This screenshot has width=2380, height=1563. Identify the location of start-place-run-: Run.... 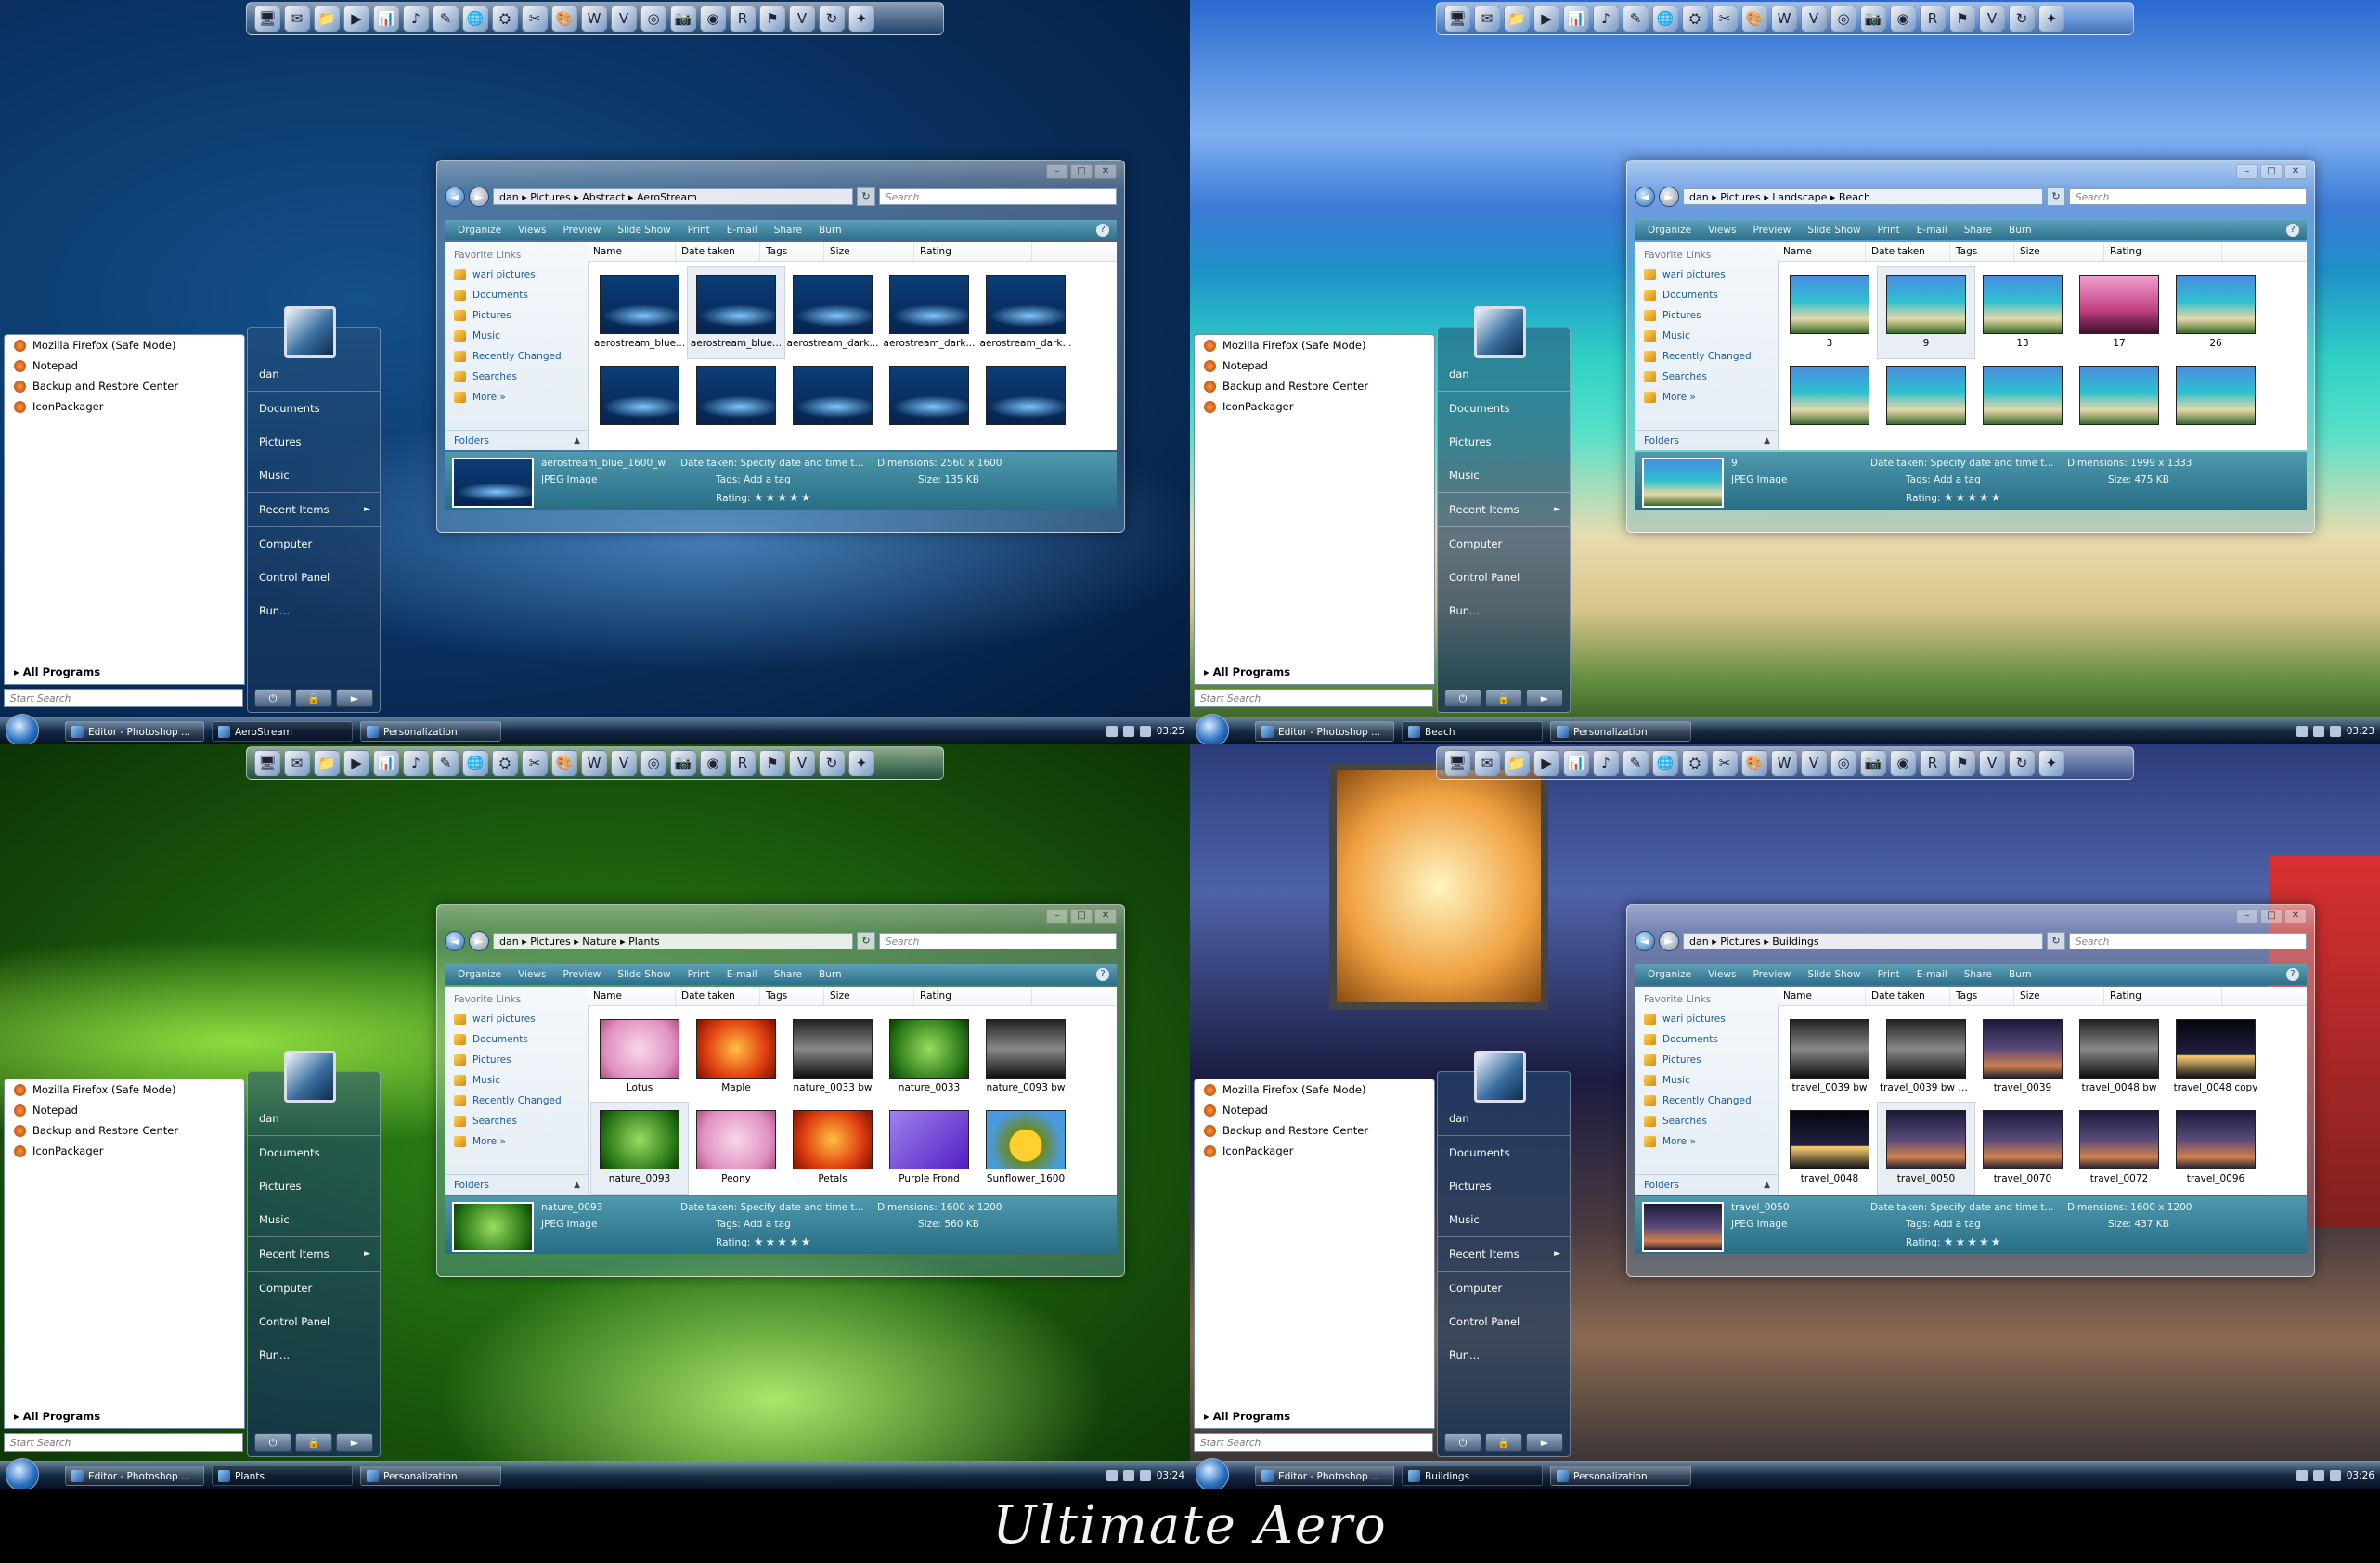
(1504, 610).